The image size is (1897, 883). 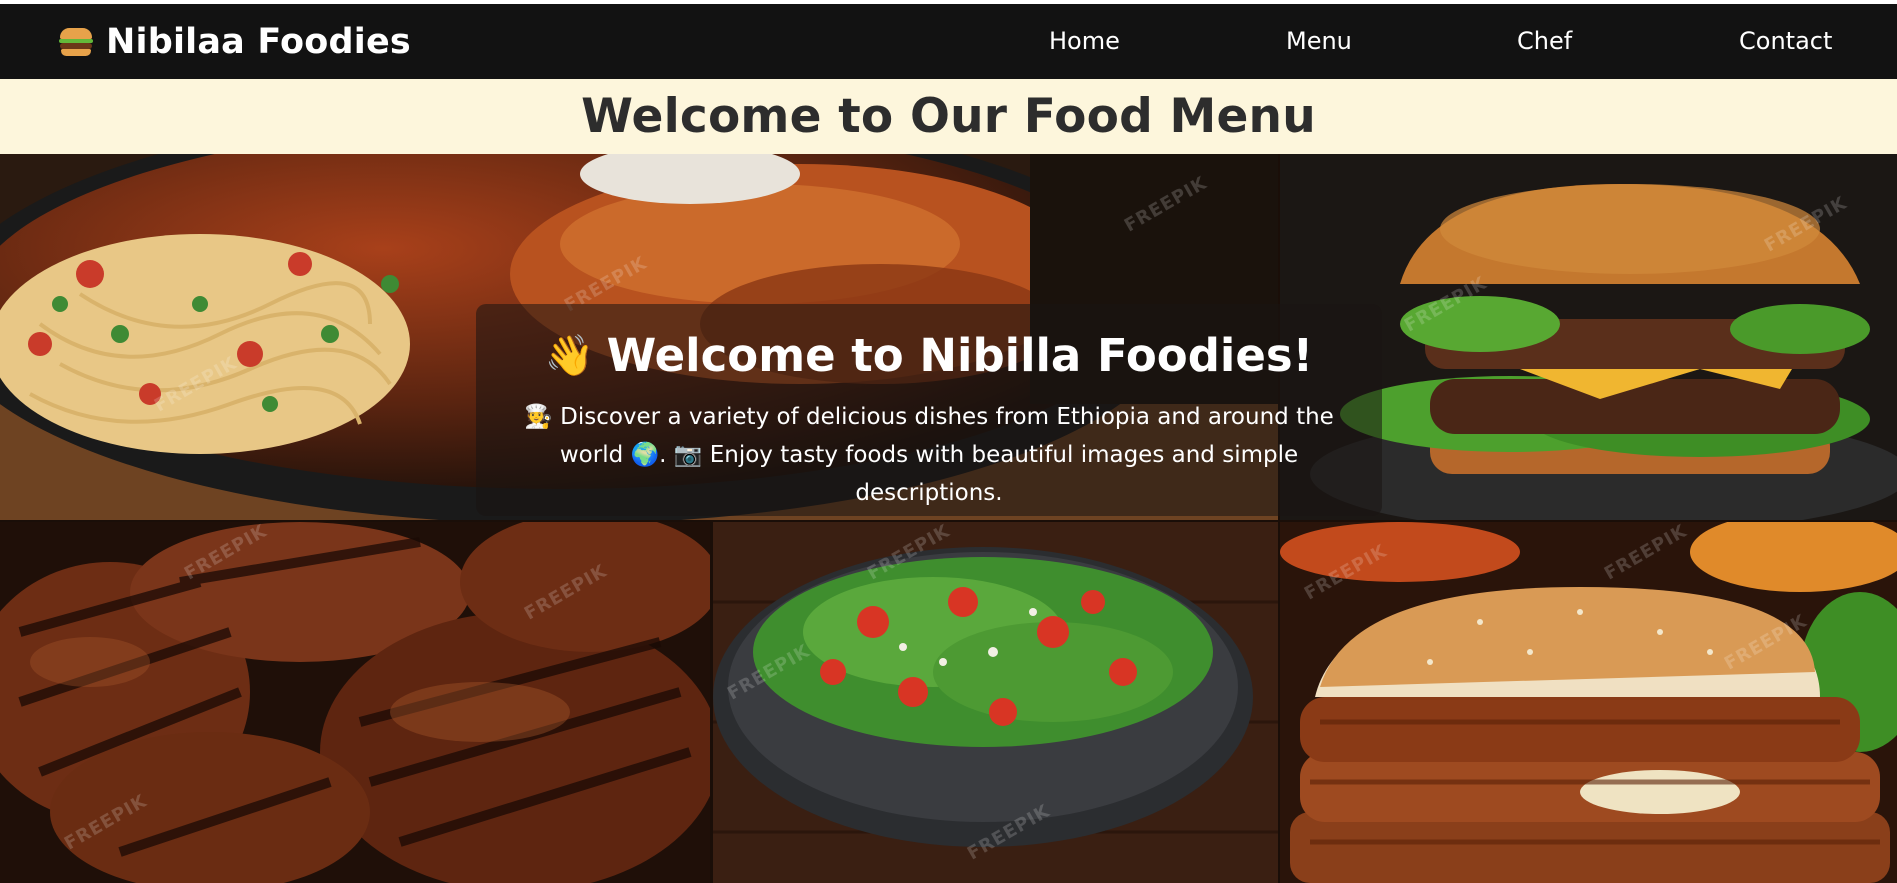 I want to click on hamburger-icon, so click(x=76, y=42).